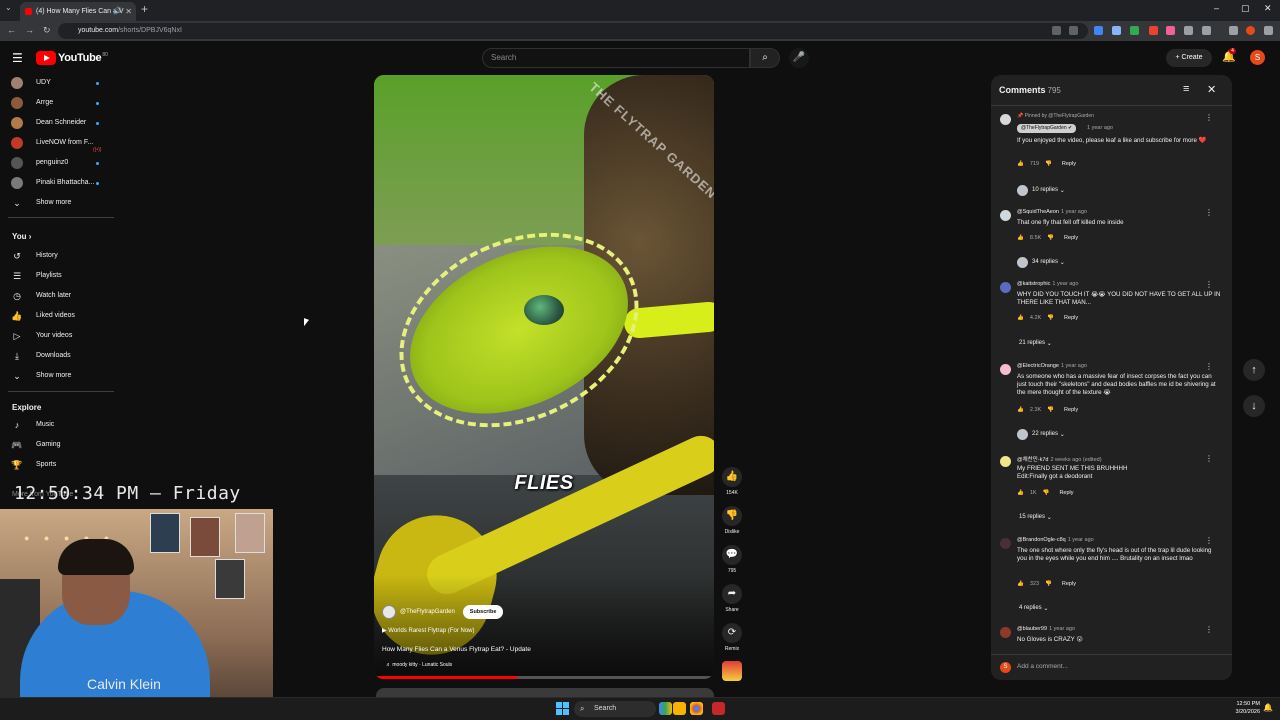 Image resolution: width=1280 pixels, height=720 pixels. Describe the element at coordinates (1047, 128) in the screenshot. I see `owner-chip: @TheFlytrapGarden ✔` at that location.